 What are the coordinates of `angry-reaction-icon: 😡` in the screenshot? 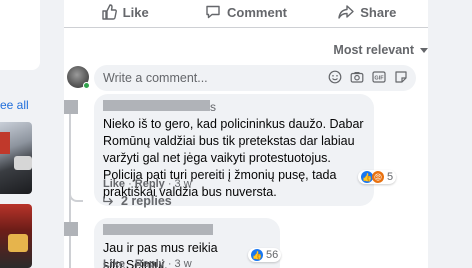 It's located at (378, 177).